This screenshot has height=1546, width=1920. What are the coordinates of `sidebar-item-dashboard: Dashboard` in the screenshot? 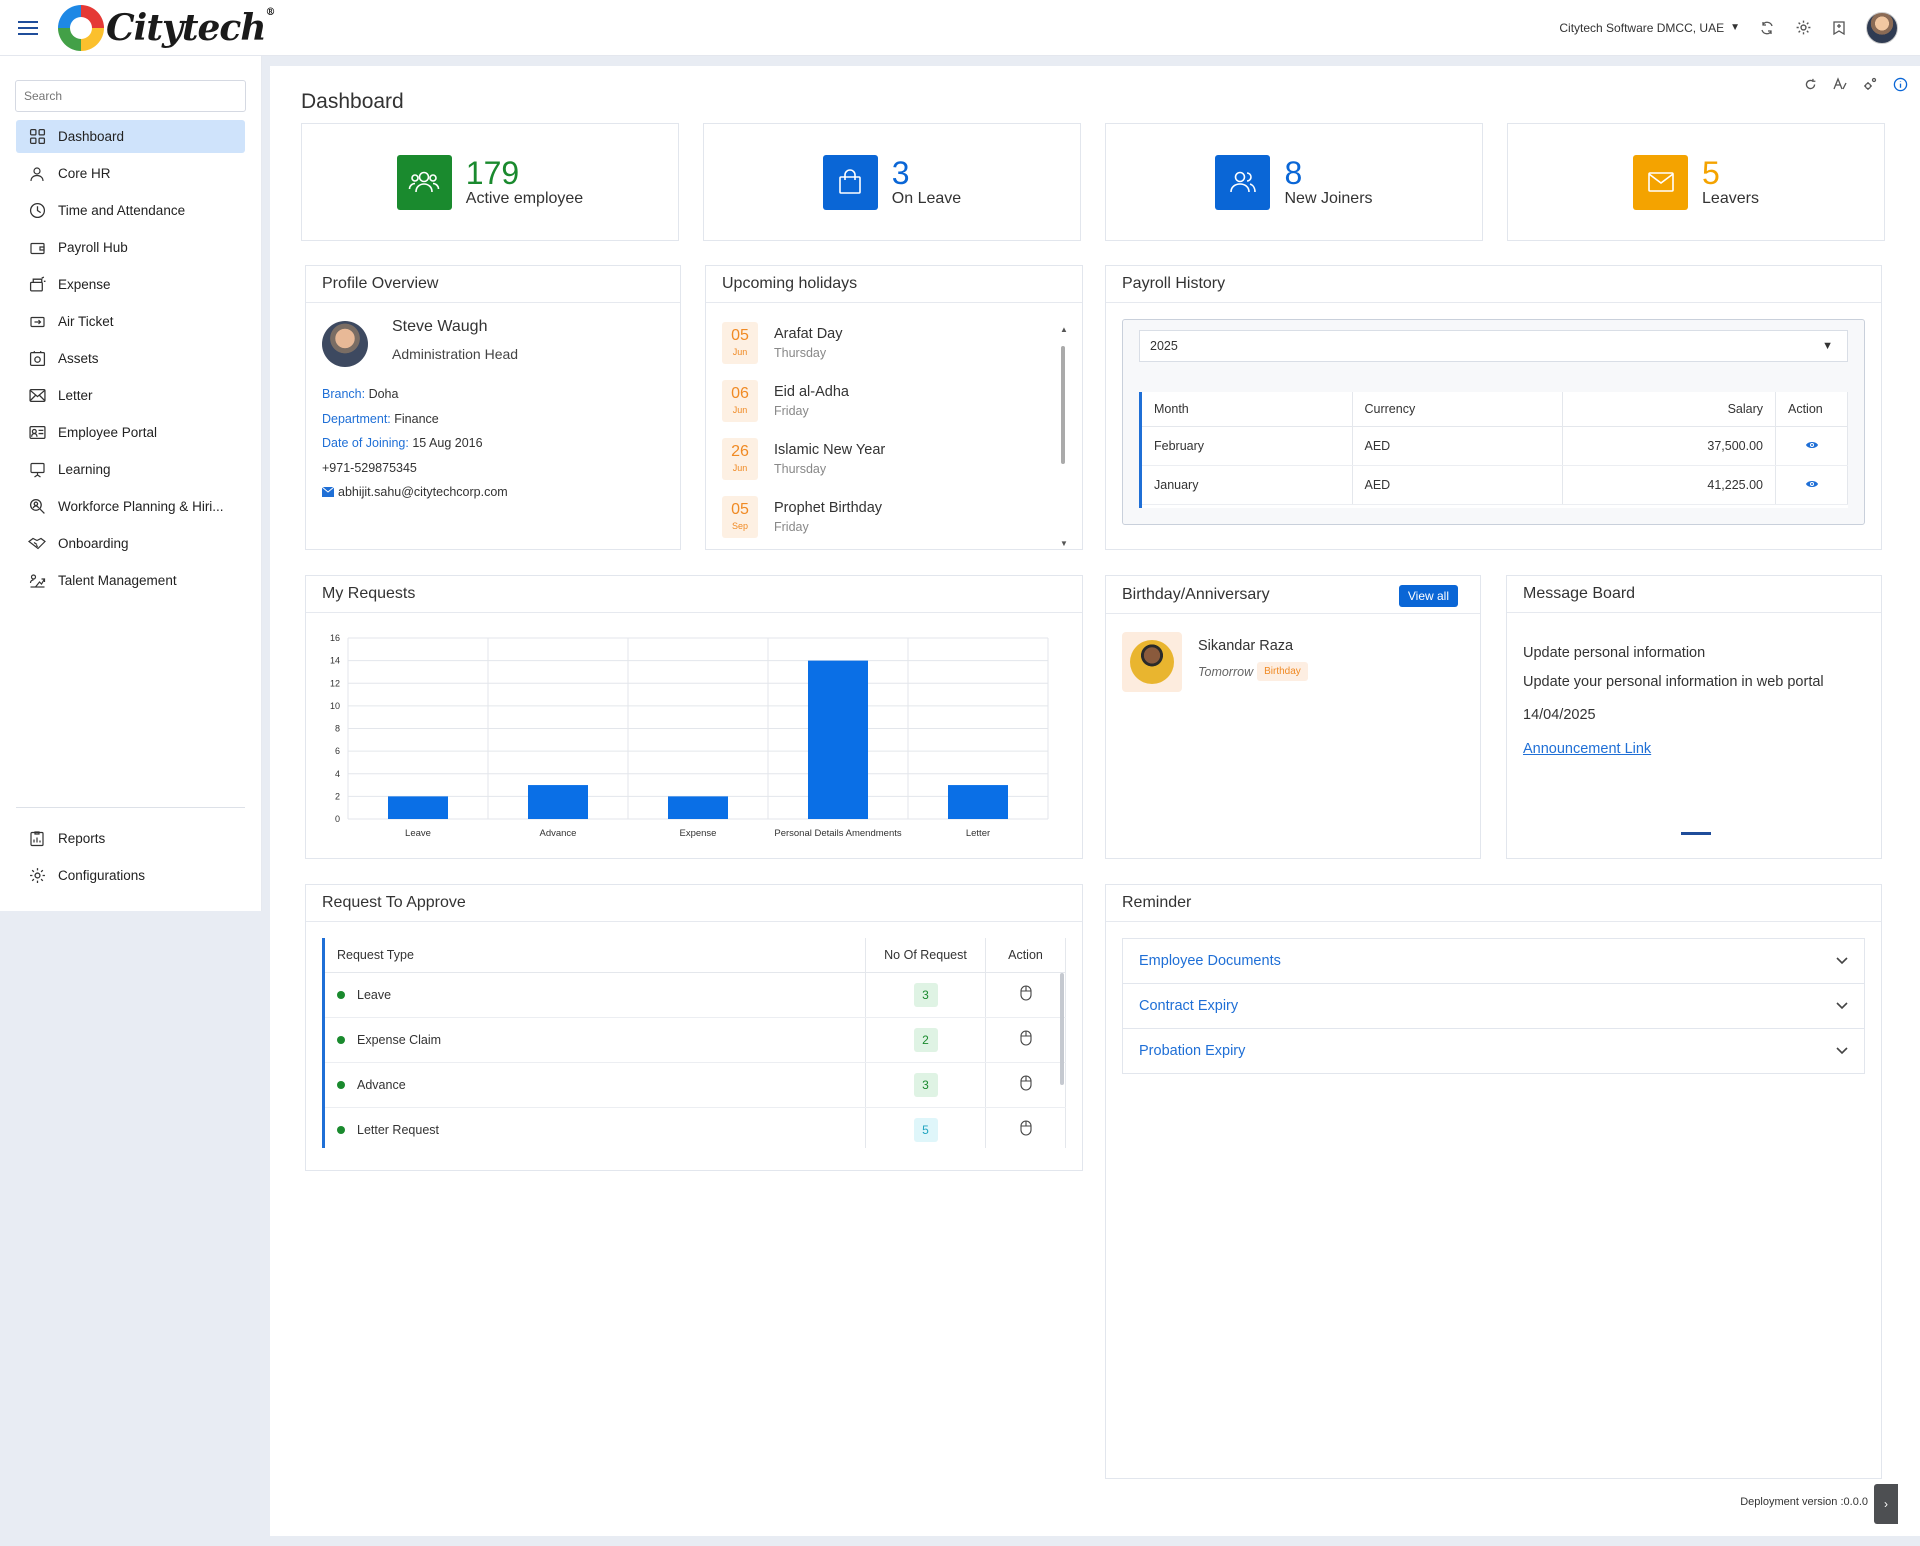 It's located at (130, 136).